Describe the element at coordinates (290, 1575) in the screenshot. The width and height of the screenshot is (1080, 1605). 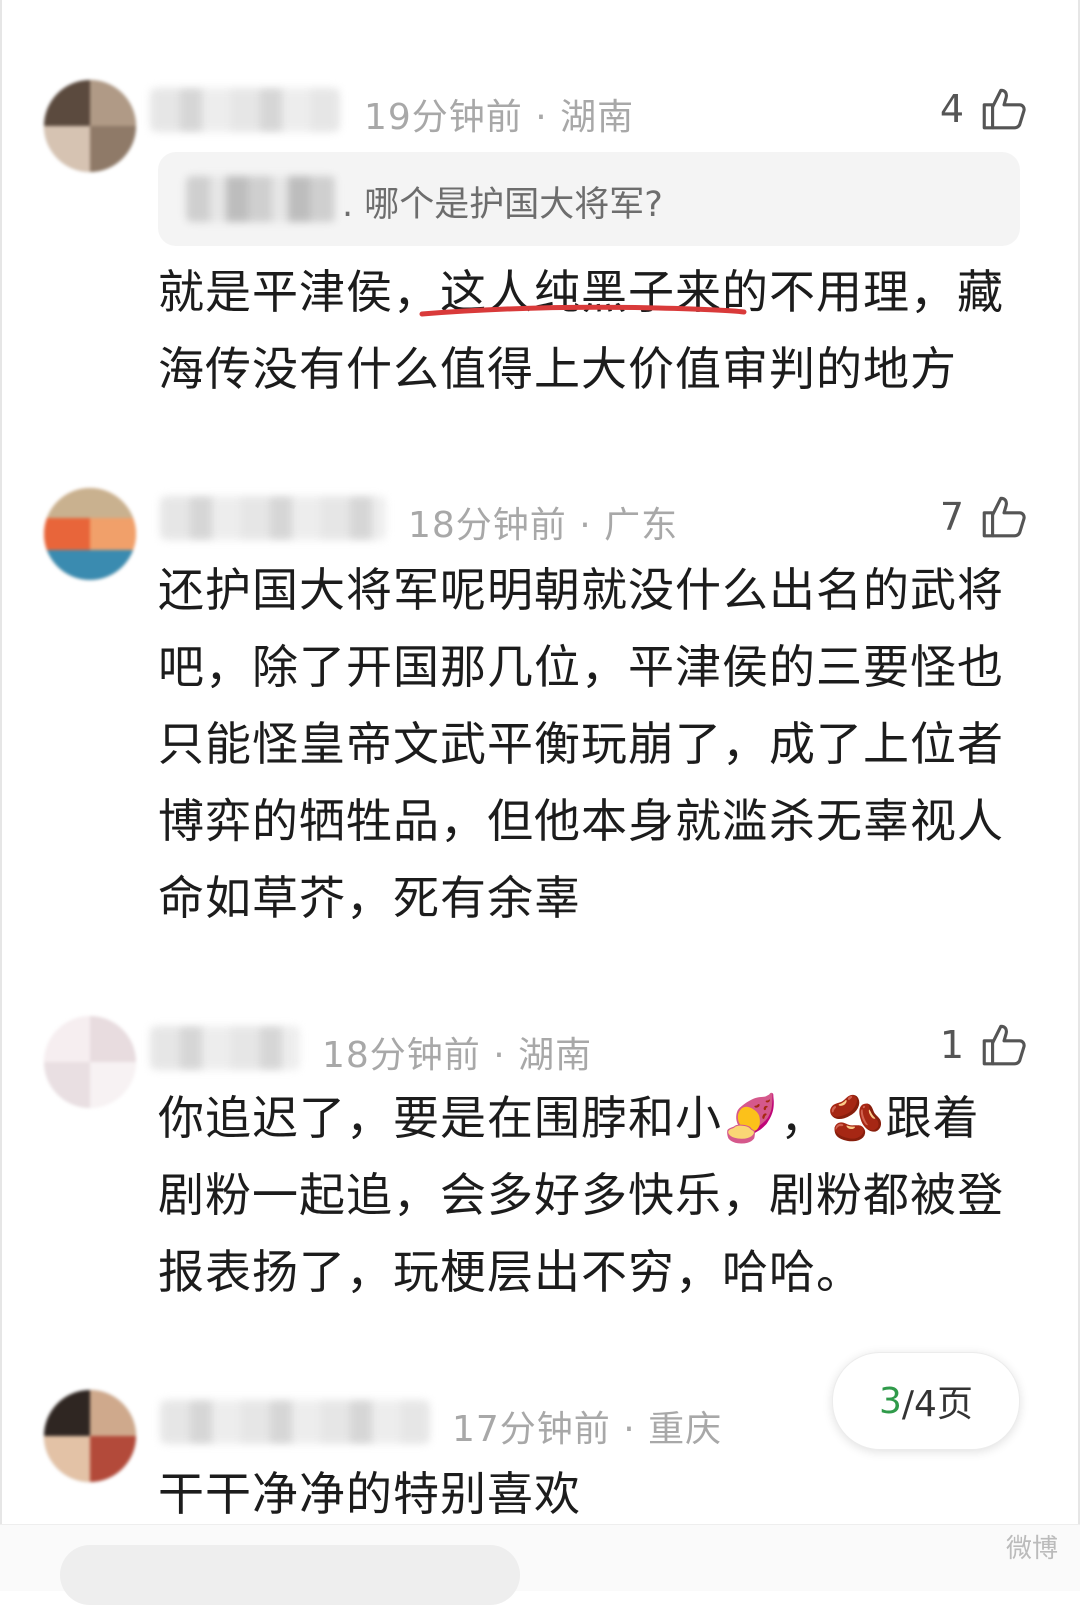
I see `comment-input` at that location.